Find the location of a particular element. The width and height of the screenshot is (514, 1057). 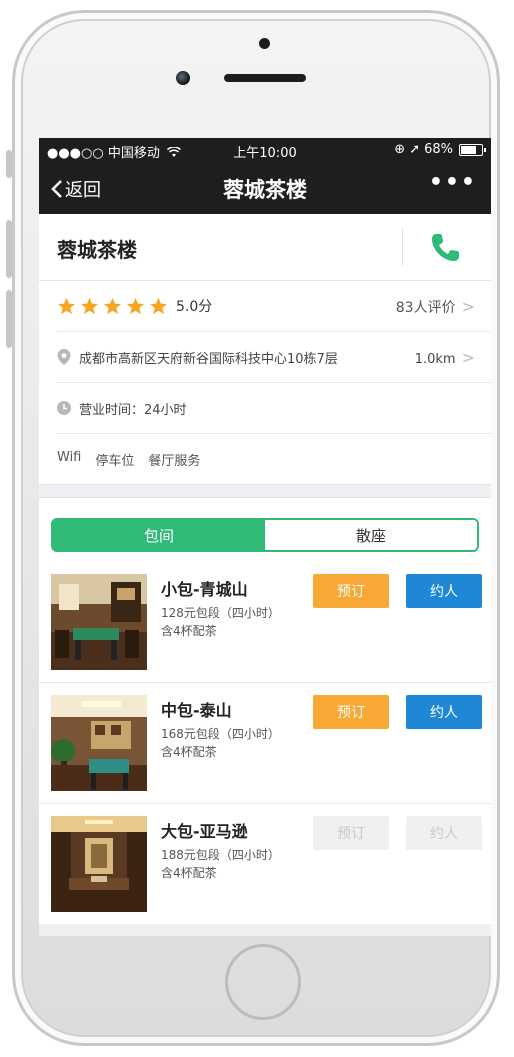

clock-time: 上午10:00 is located at coordinates (265, 153).